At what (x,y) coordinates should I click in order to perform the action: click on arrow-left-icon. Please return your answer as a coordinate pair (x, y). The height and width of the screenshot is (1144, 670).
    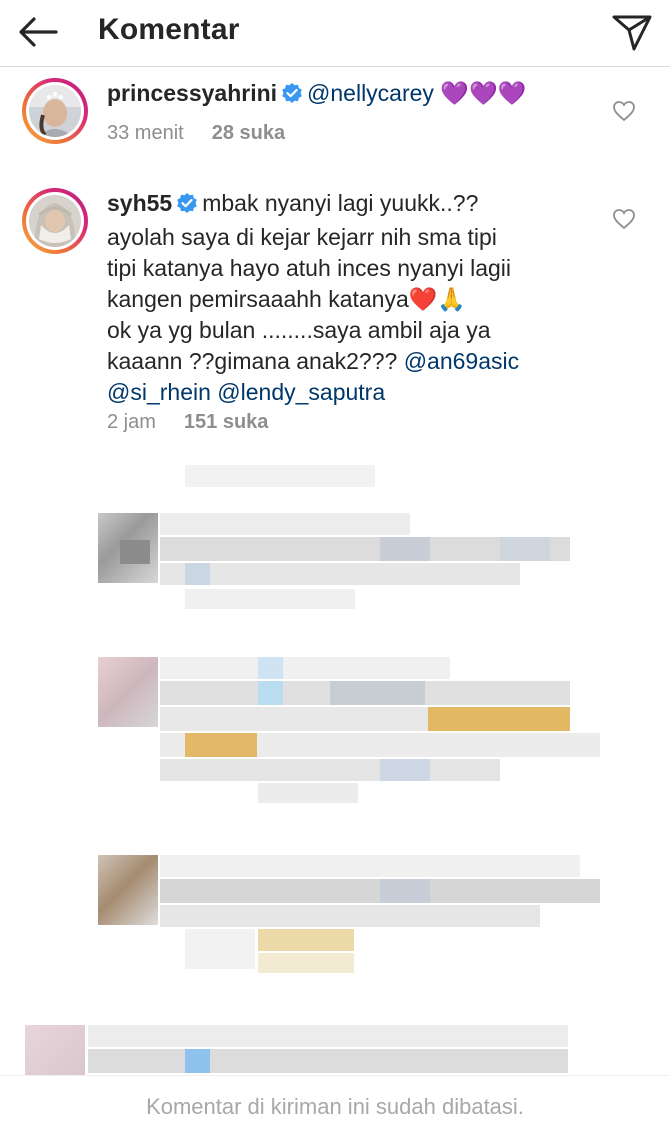
    Looking at the image, I should click on (38, 32).